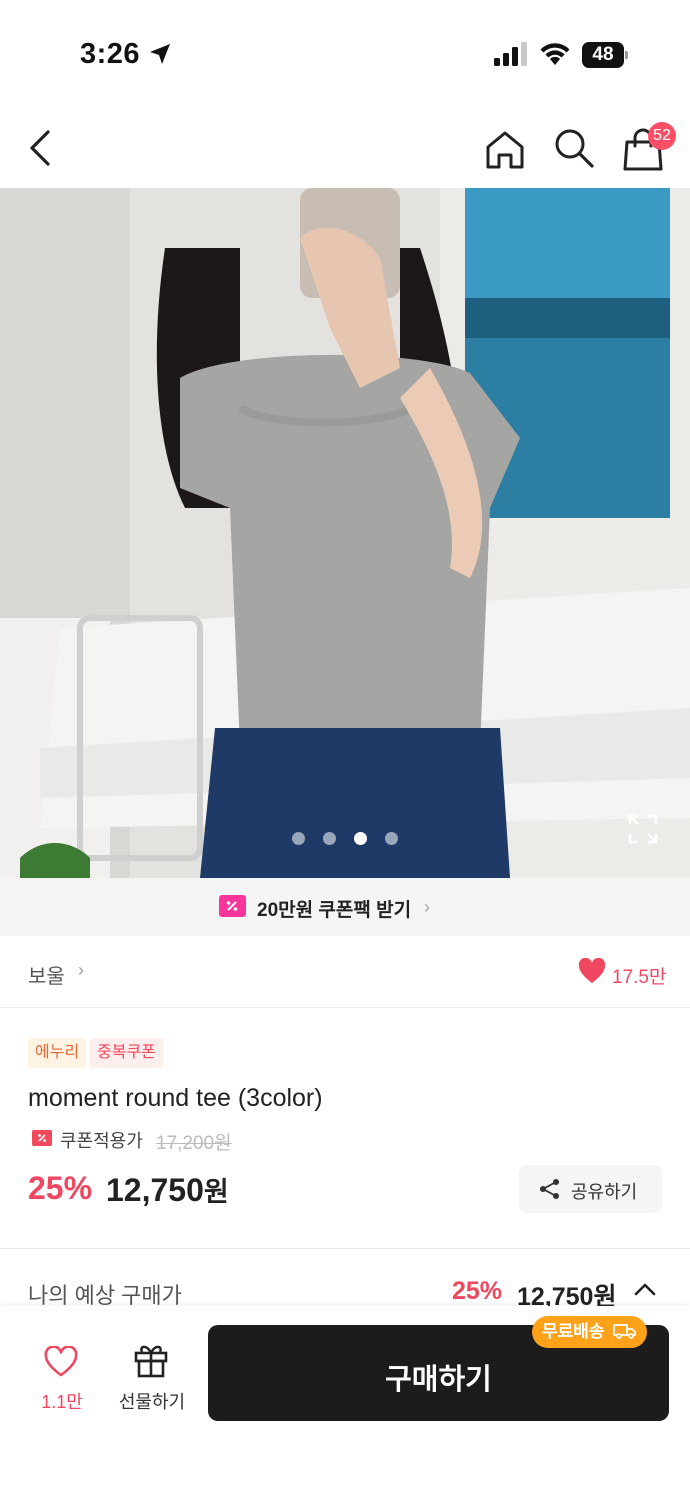  What do you see at coordinates (216, 1192) in the screenshot?
I see `sale-price-currency: 원` at bounding box center [216, 1192].